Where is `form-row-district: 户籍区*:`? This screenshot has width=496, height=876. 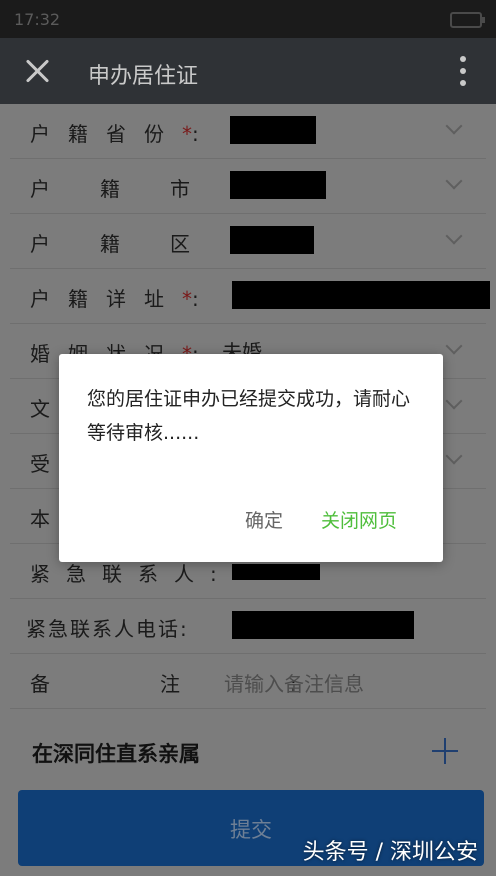 form-row-district: 户籍区*: is located at coordinates (248, 241).